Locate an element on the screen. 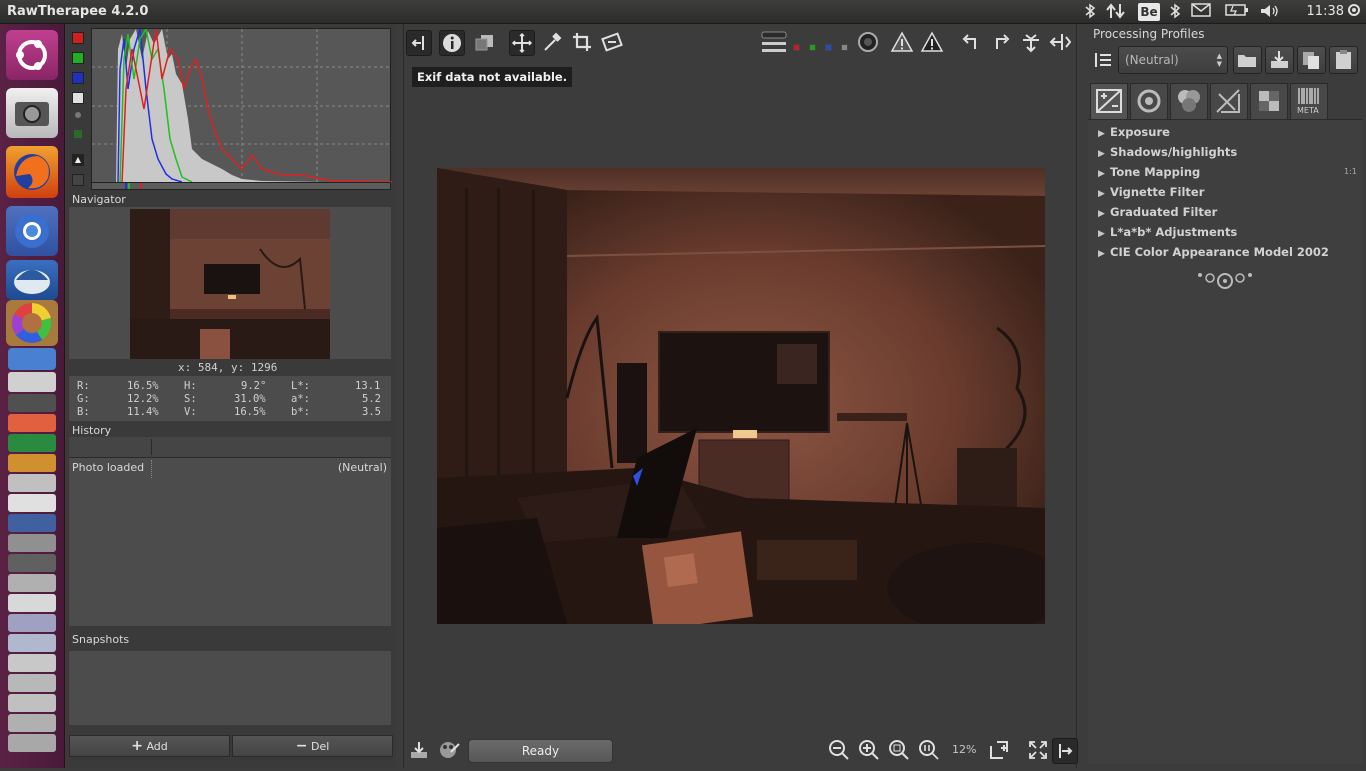  zoom-in-icon is located at coordinates (869, 751).